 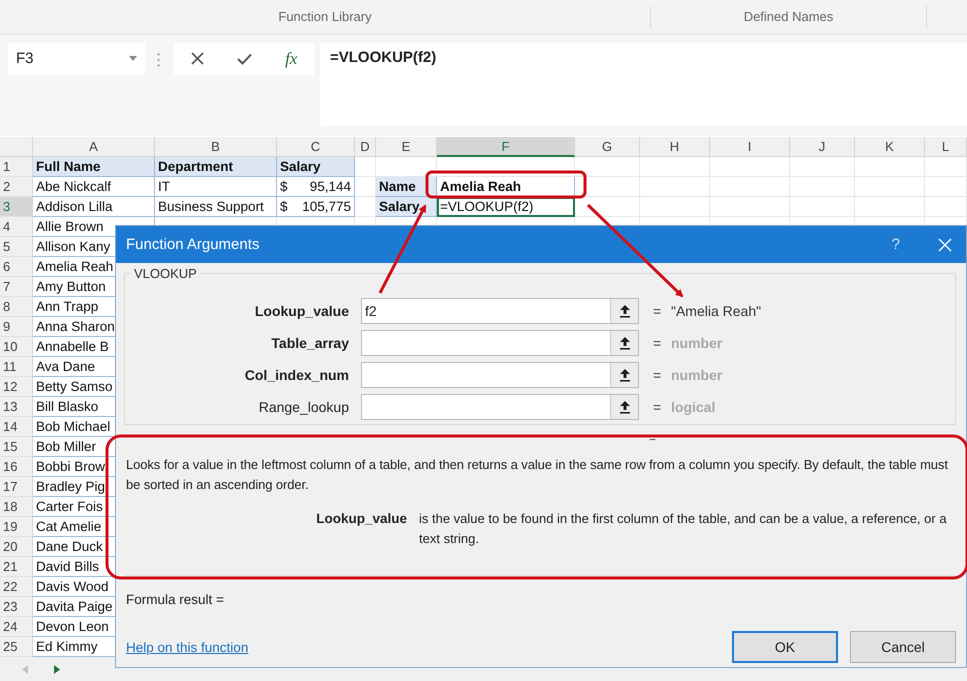 I want to click on row-header: 14, so click(x=16, y=427).